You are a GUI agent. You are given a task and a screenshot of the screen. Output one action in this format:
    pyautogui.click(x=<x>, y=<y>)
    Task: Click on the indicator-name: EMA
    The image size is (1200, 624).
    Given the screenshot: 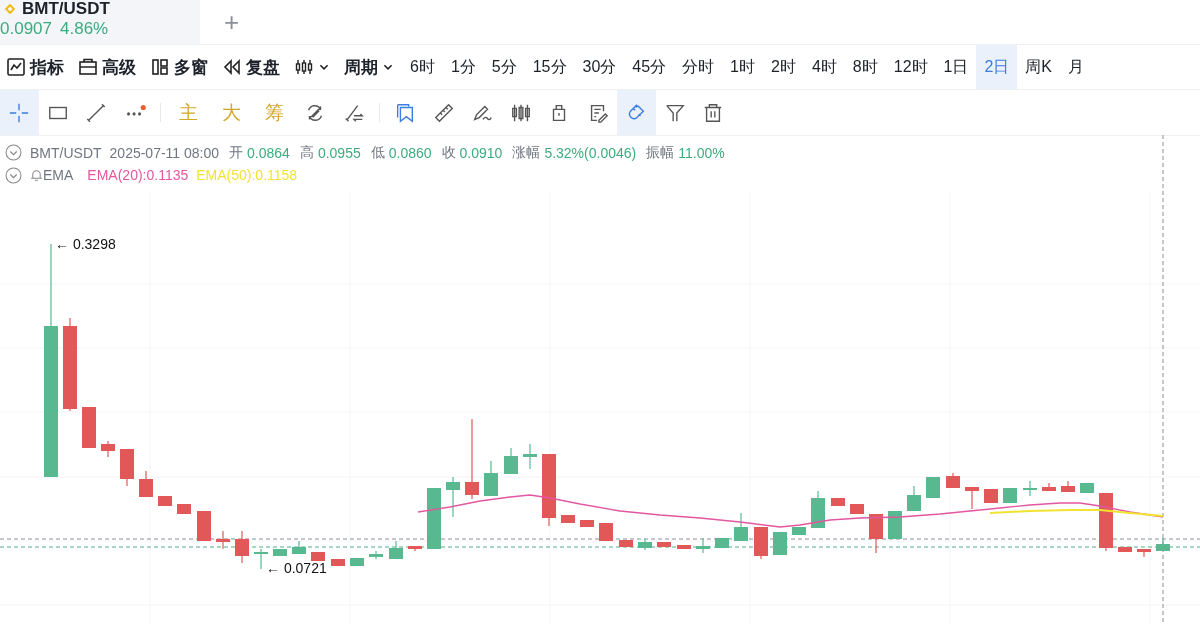 What is the action you would take?
    pyautogui.click(x=58, y=175)
    